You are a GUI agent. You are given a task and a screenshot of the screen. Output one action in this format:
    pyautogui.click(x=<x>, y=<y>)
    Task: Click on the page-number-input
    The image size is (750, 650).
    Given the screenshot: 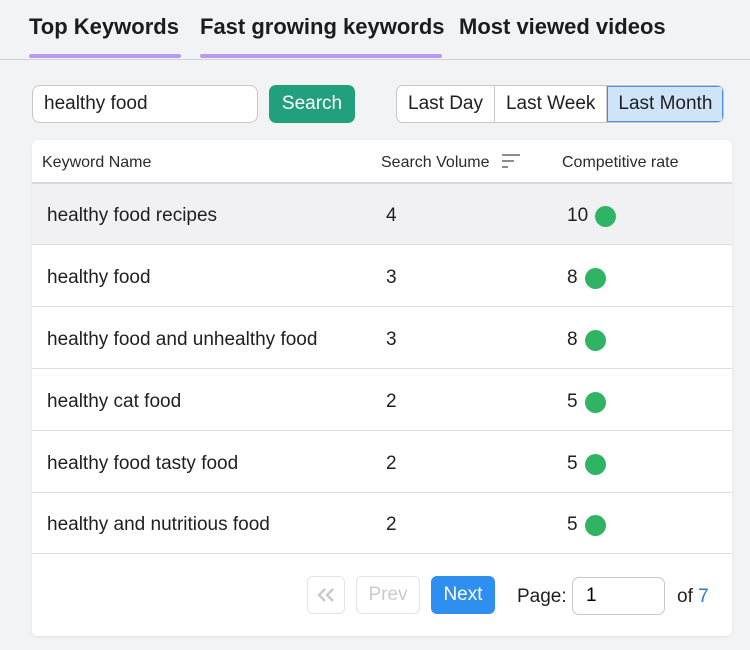 What is the action you would take?
    pyautogui.click(x=618, y=596)
    